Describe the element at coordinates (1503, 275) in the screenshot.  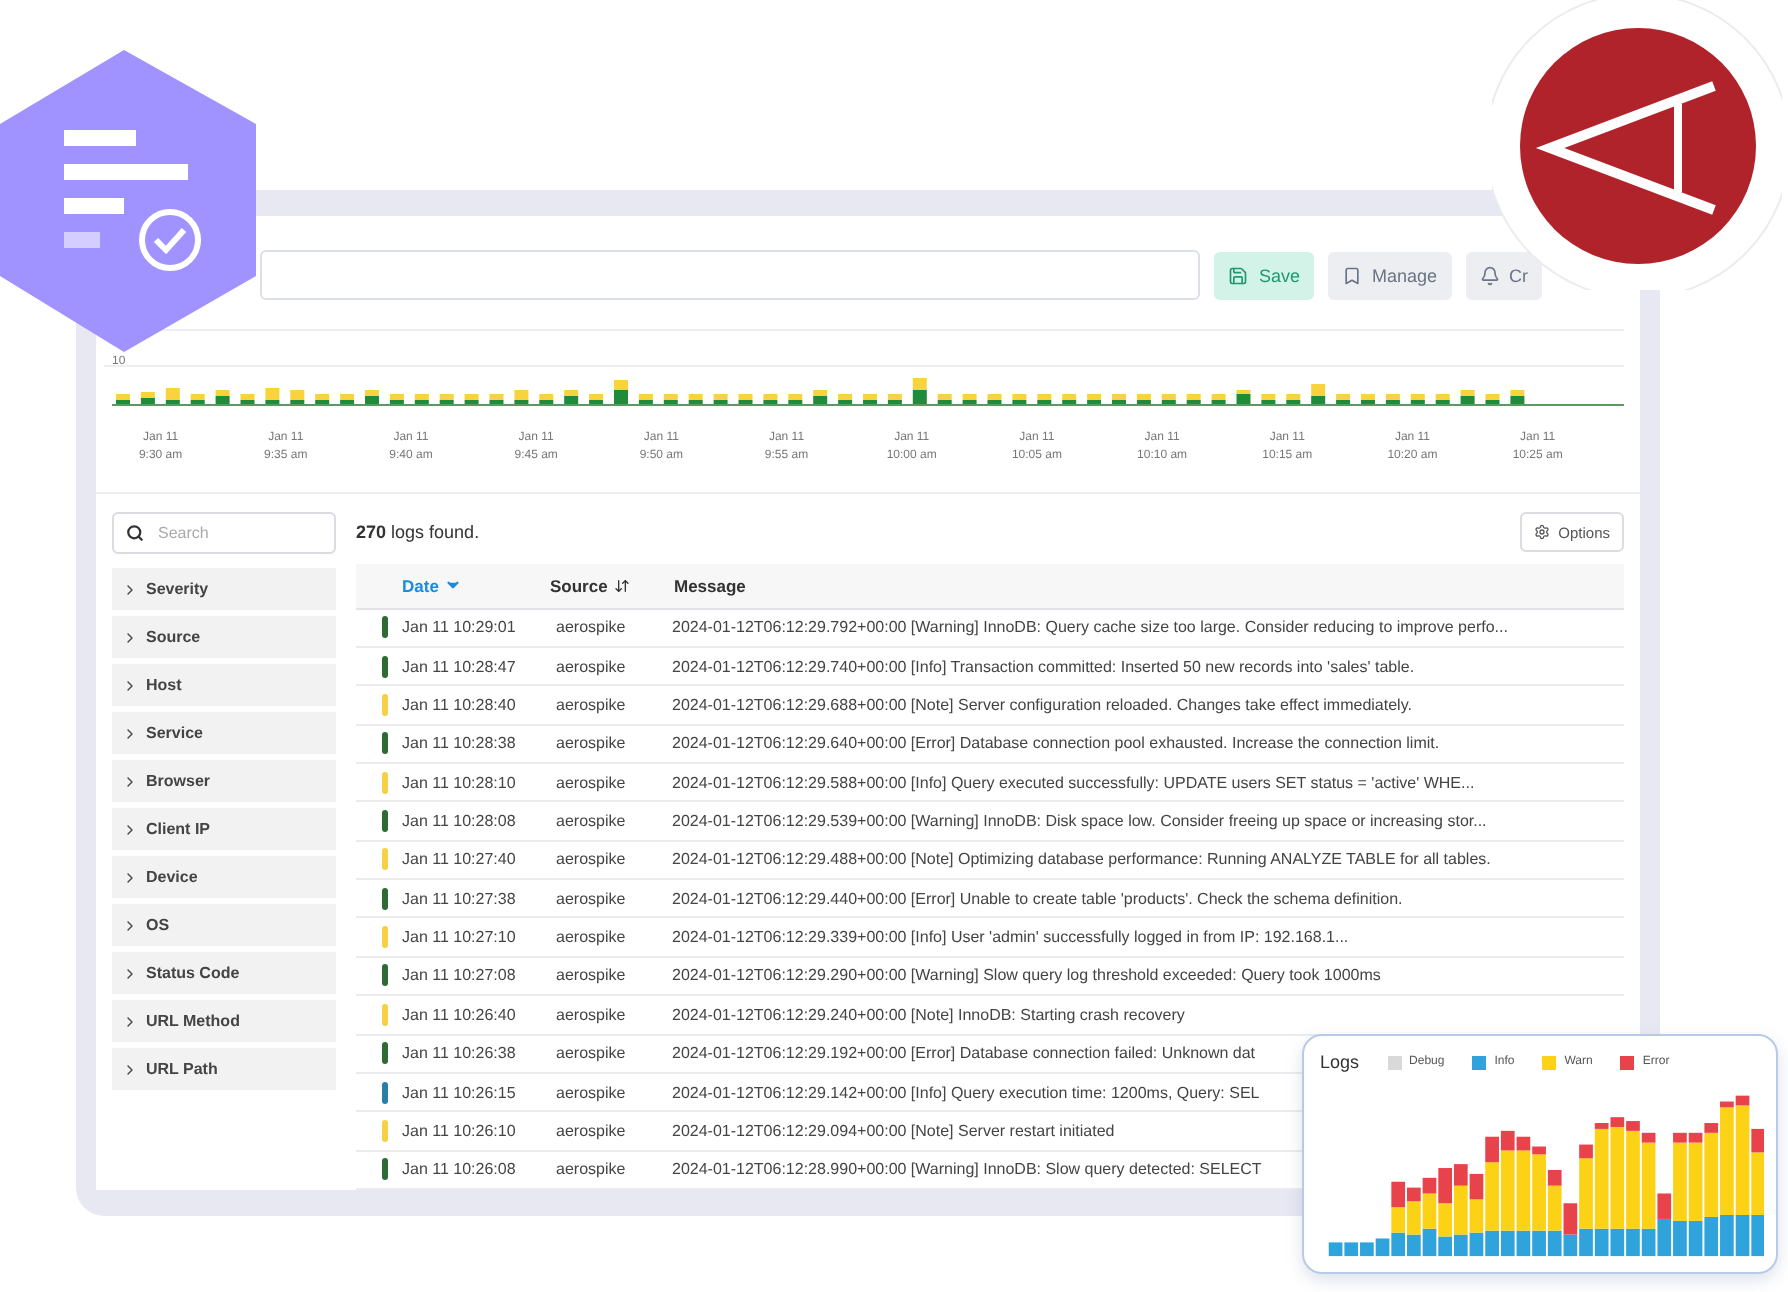
I see `alert-button: Cr` at that location.